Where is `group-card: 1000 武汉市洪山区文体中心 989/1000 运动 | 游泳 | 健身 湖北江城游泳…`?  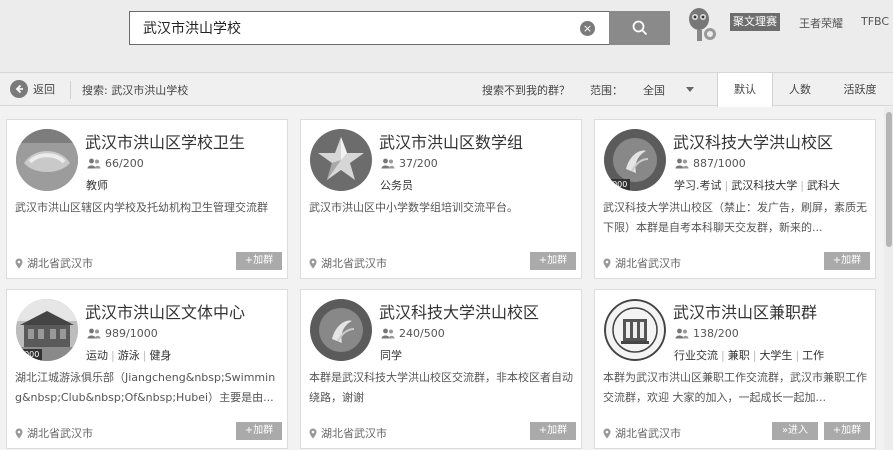 group-card: 1000 武汉市洪山区文体中心 989/1000 运动 | 游泳 | 健身 湖北江城游泳… is located at coordinates (147, 369).